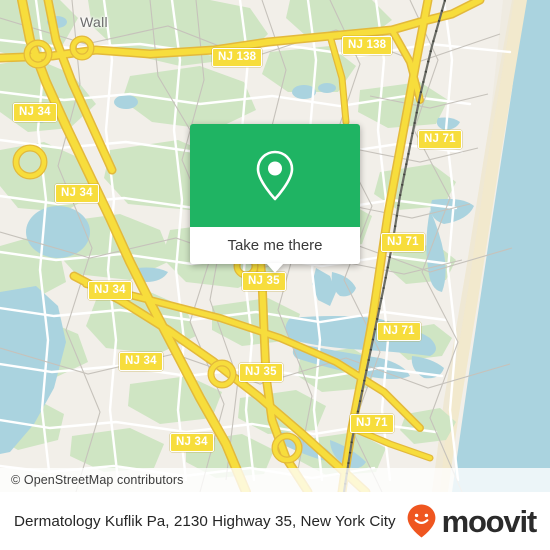 This screenshot has height=550, width=550. I want to click on moovit-smiley-pin-icon, so click(421, 521).